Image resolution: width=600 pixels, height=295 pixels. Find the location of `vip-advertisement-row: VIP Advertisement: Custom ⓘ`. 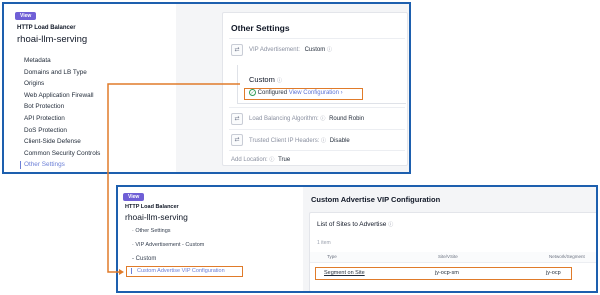

vip-advertisement-row: VIP Advertisement: Custom ⓘ is located at coordinates (290, 49).